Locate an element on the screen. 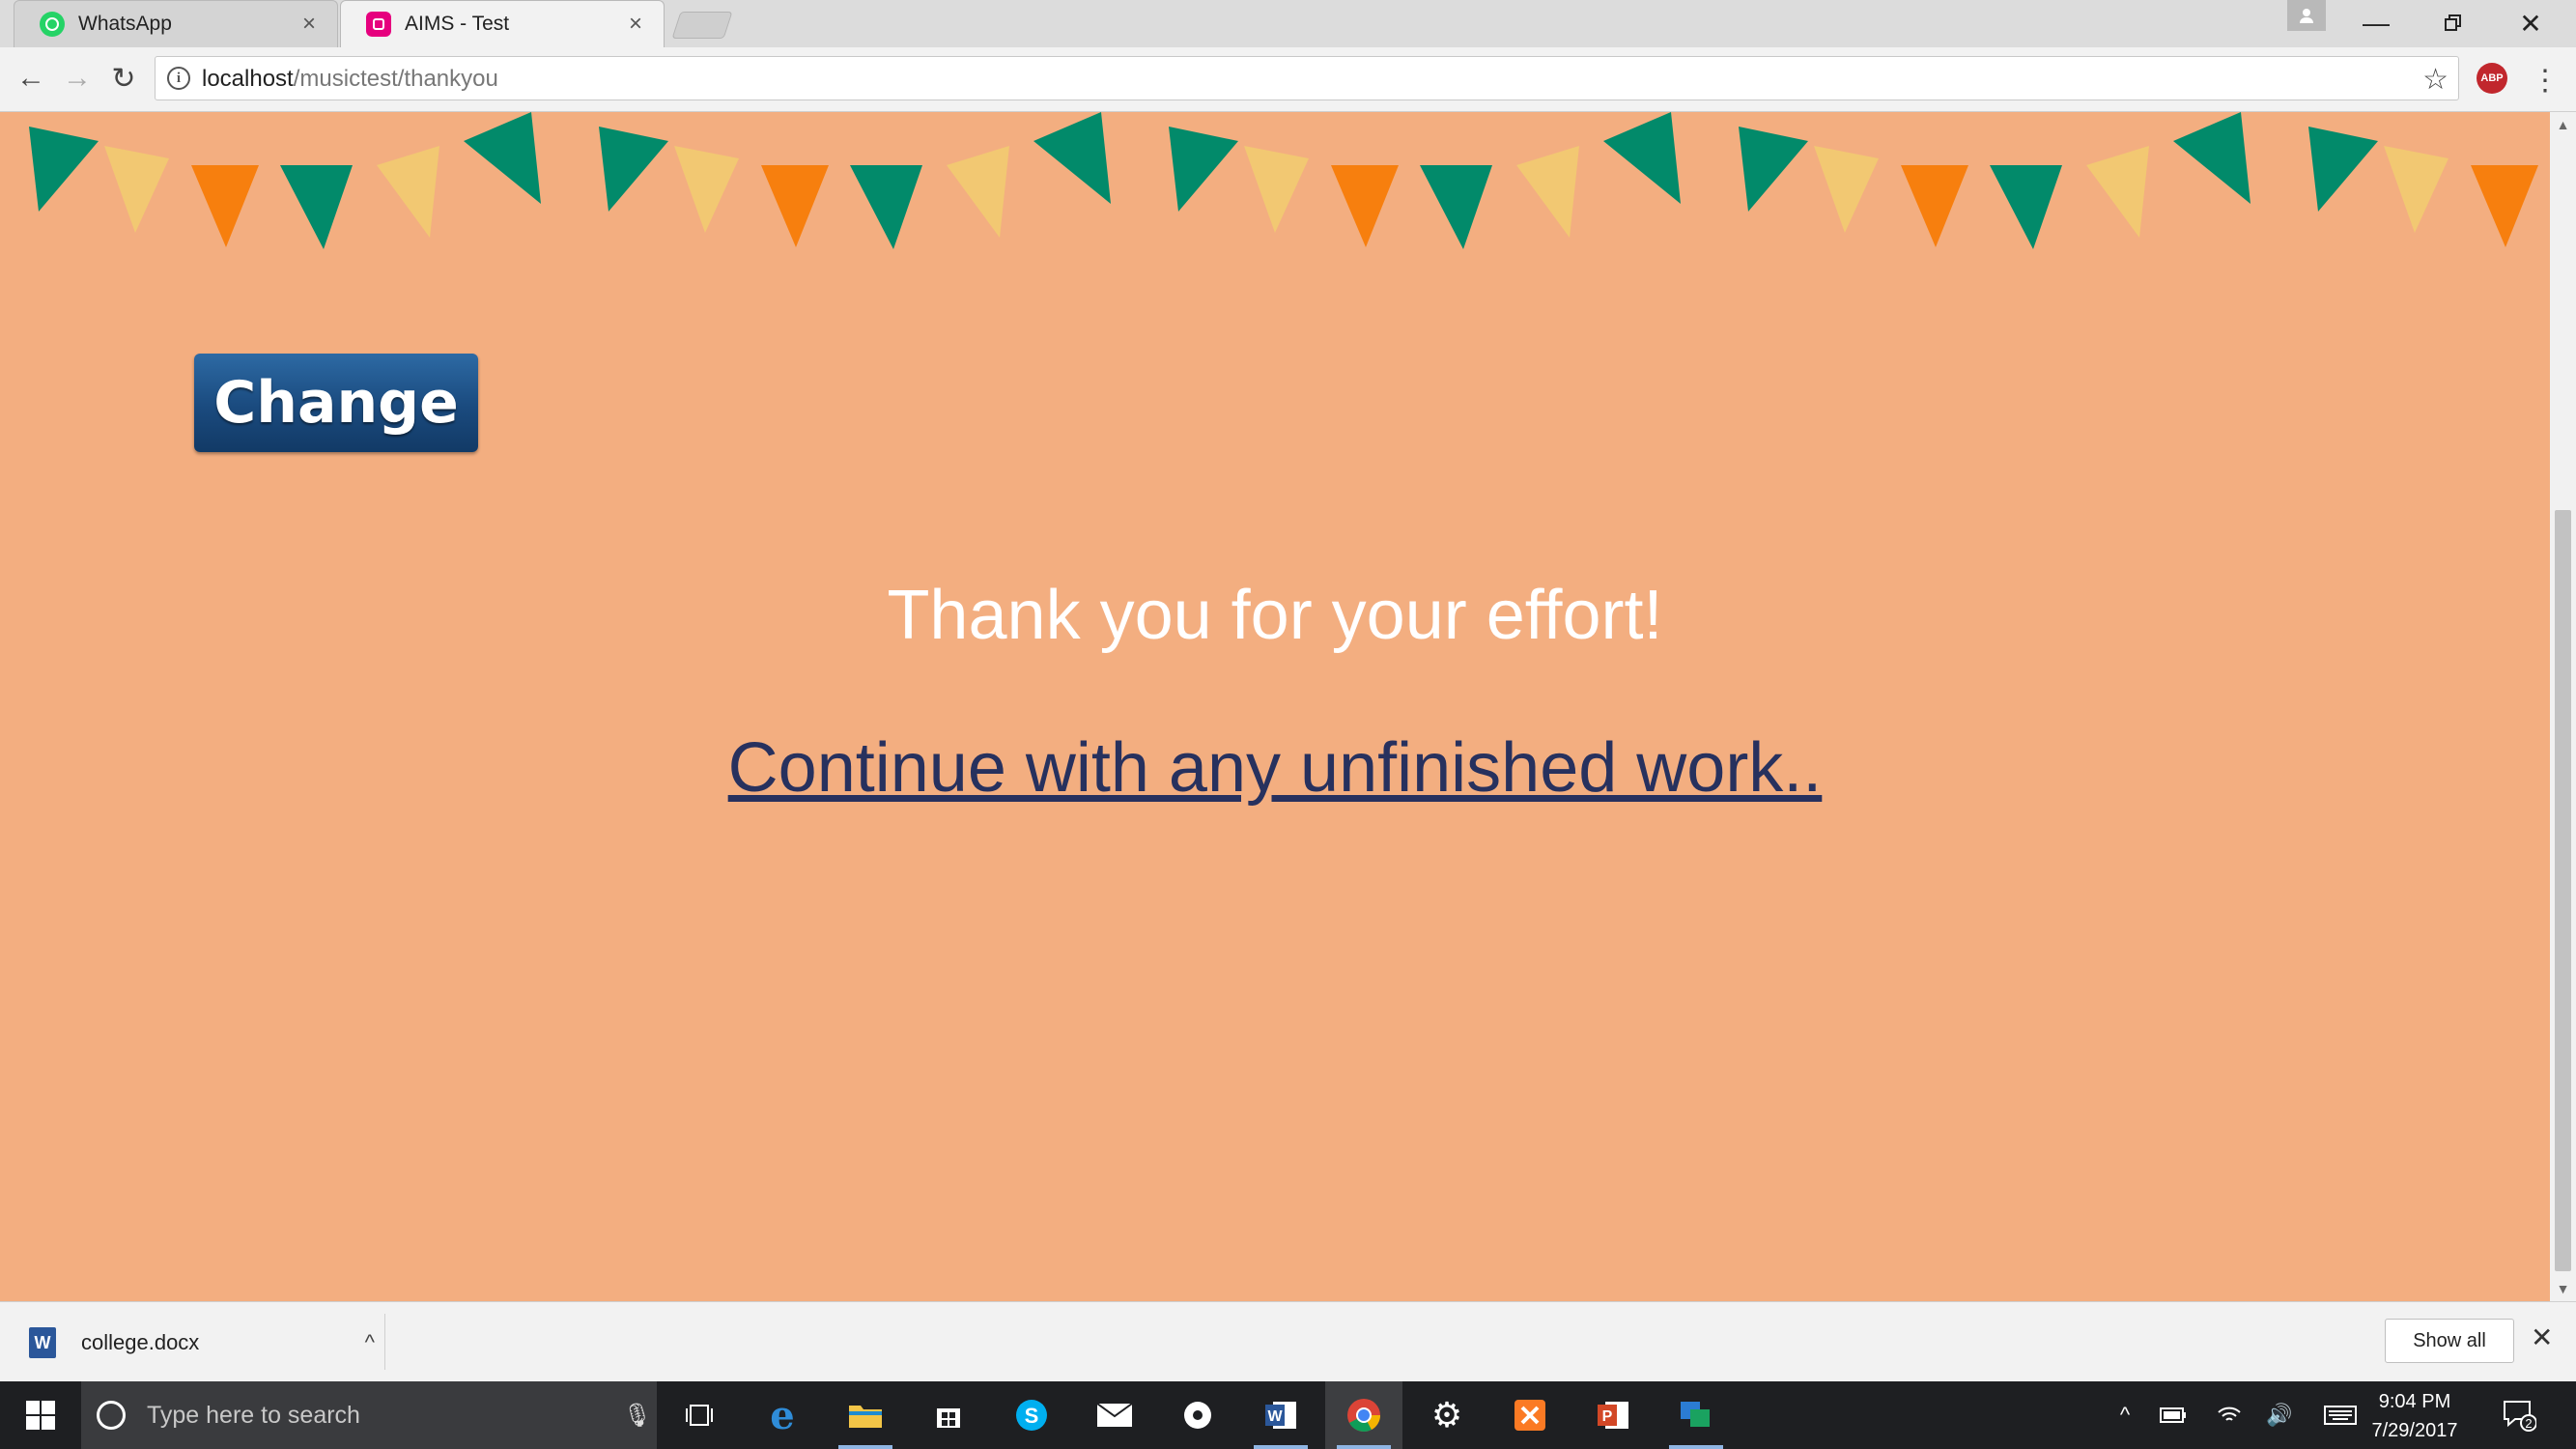 This screenshot has height=1449, width=2576. tab-title: AIMS - Test is located at coordinates (457, 24).